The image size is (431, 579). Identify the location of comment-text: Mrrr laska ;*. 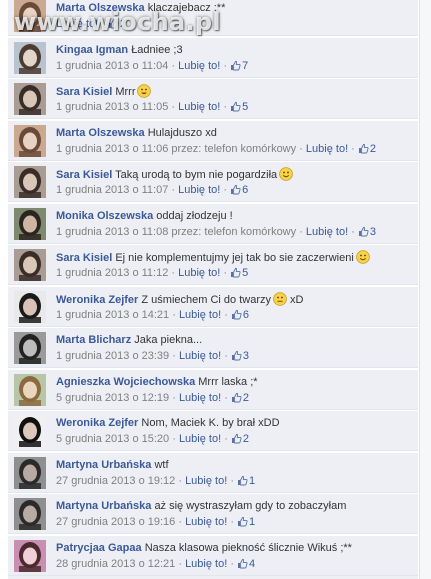
(228, 381).